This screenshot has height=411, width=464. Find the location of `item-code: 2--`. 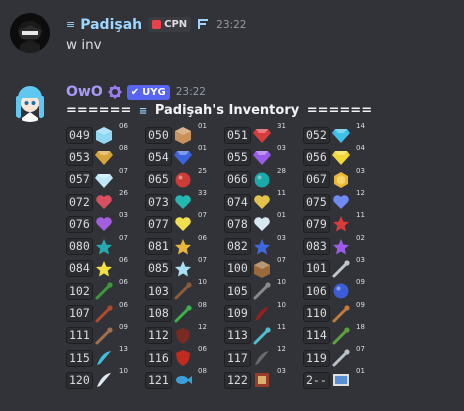

item-code: 2-- is located at coordinates (316, 380).